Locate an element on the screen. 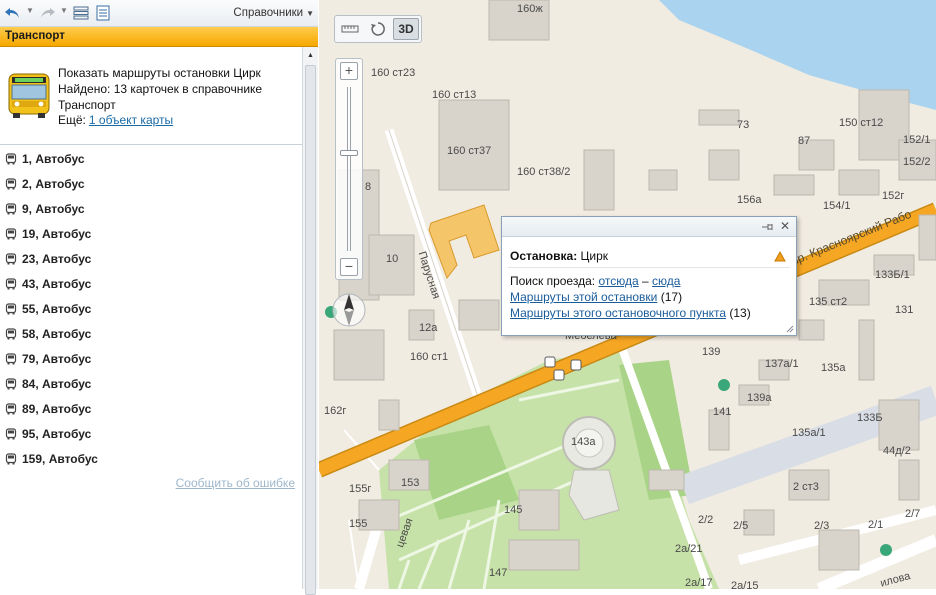 Image resolution: width=936 pixels, height=595 pixels. bus-icon is located at coordinates (29, 95).